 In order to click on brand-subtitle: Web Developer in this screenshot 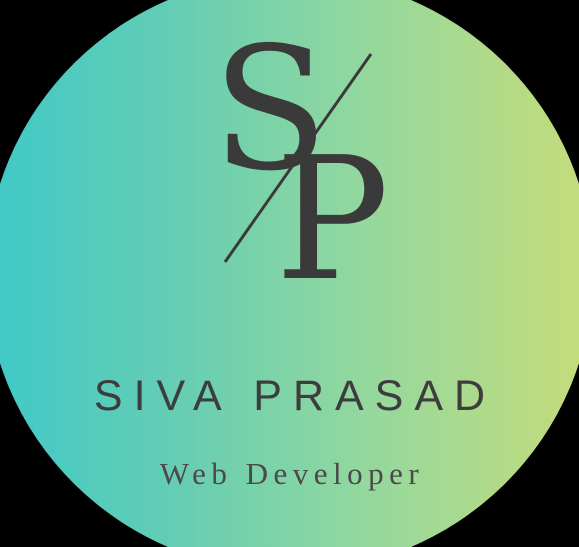, I will do `click(292, 473)`.